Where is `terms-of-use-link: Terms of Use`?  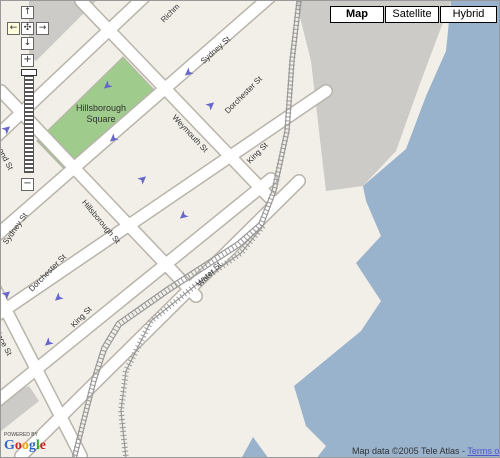
terms-of-use-link: Terms of Use is located at coordinates (483, 451).